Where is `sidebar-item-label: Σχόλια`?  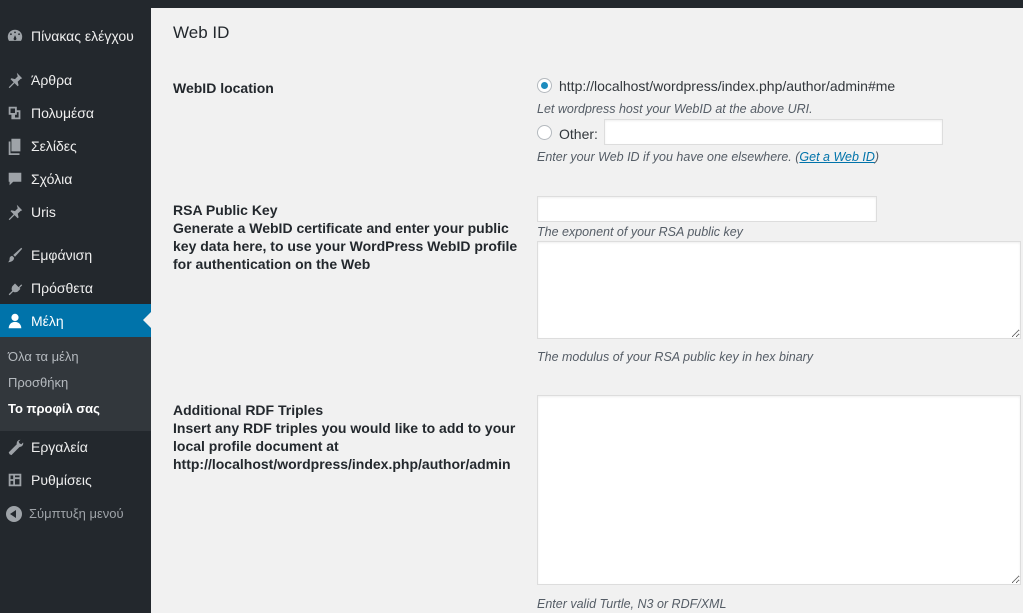
sidebar-item-label: Σχόλια is located at coordinates (52, 178).